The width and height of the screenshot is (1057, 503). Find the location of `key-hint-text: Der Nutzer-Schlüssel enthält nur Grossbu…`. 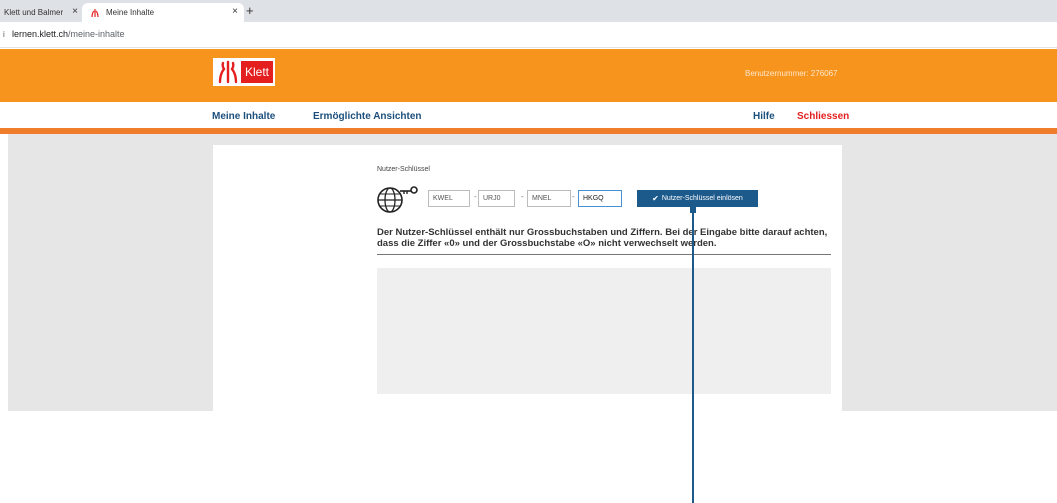

key-hint-text: Der Nutzer-Schlüssel enthält nur Grossbu… is located at coordinates (602, 238).